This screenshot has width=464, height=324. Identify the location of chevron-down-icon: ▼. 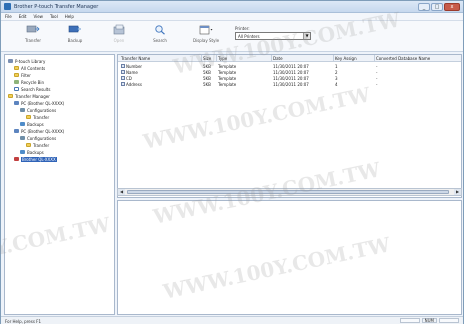
(306, 36).